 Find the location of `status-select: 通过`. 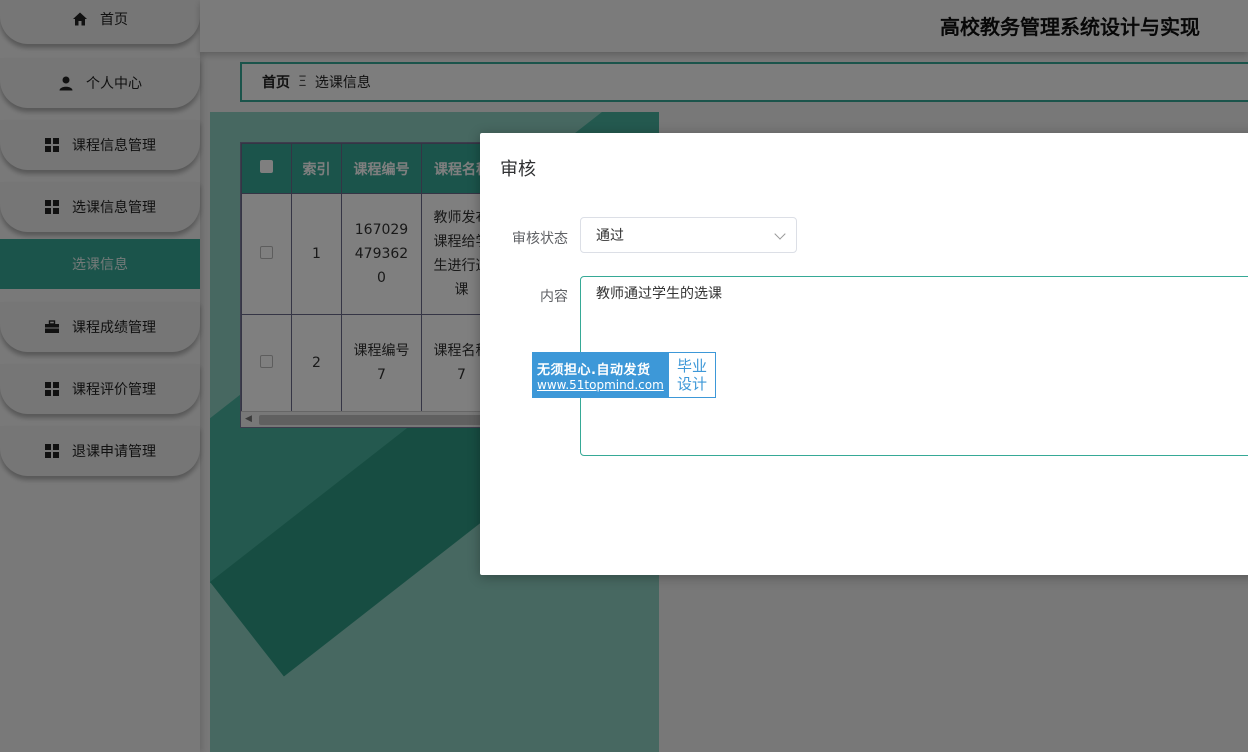

status-select: 通过 is located at coordinates (688, 235).